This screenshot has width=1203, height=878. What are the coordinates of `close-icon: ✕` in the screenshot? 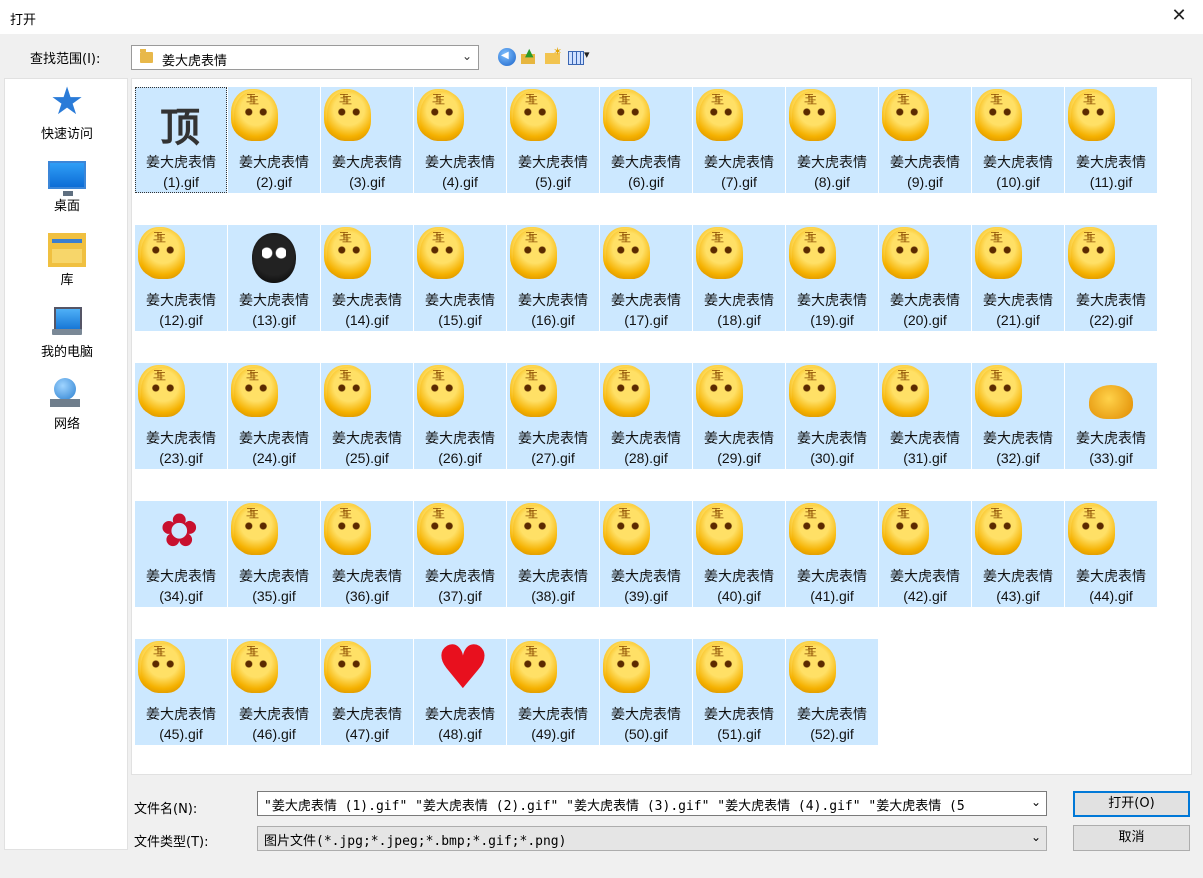 It's located at (1179, 16).